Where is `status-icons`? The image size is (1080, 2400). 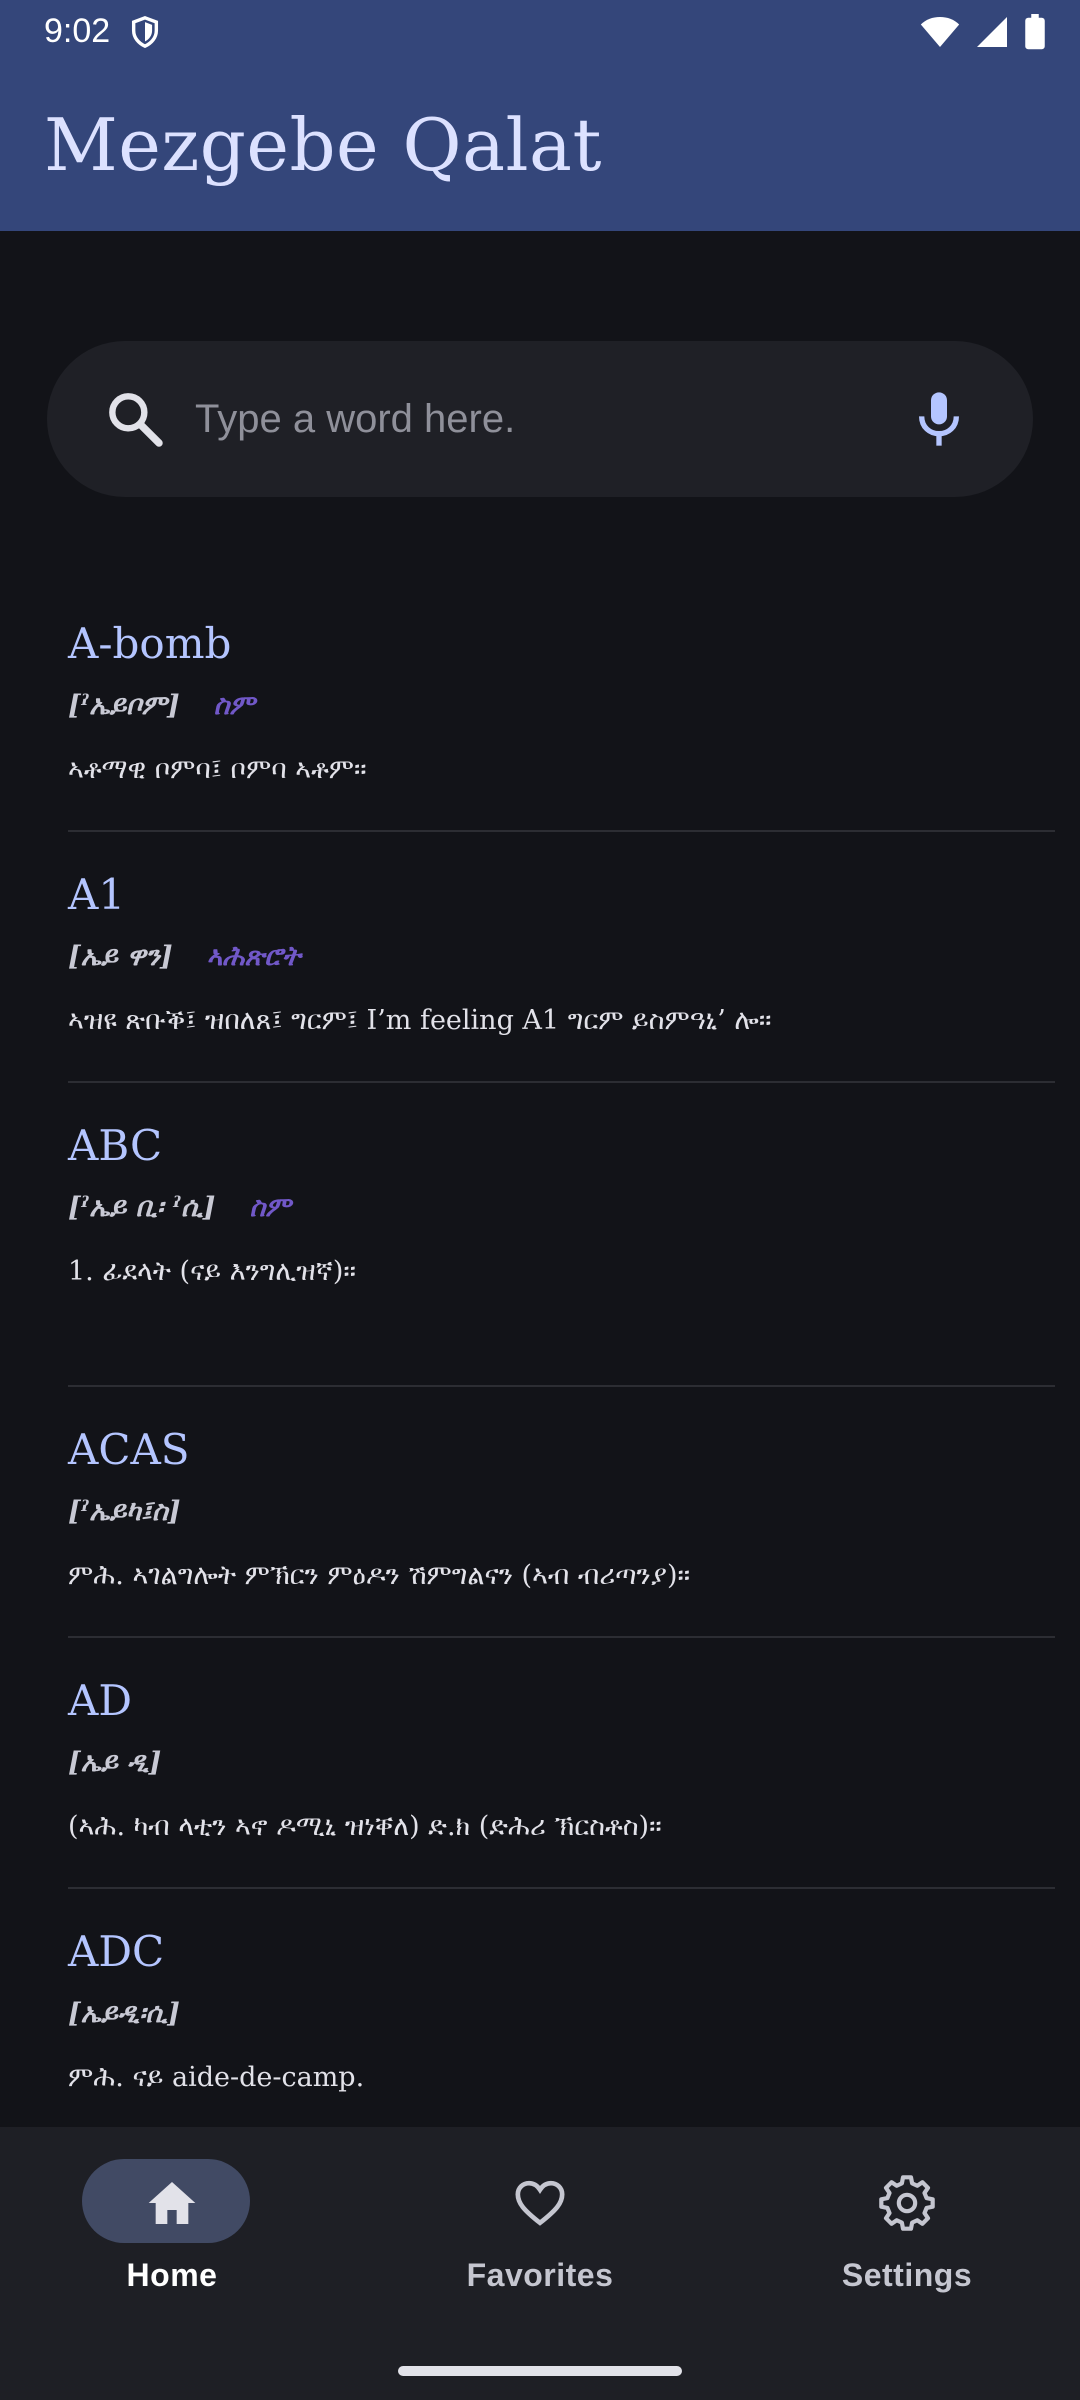 status-icons is located at coordinates (983, 32).